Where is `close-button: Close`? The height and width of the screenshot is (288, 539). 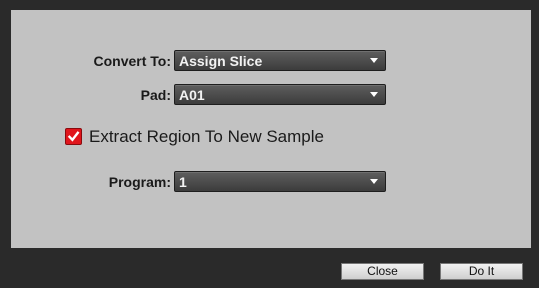
close-button: Close is located at coordinates (382, 271).